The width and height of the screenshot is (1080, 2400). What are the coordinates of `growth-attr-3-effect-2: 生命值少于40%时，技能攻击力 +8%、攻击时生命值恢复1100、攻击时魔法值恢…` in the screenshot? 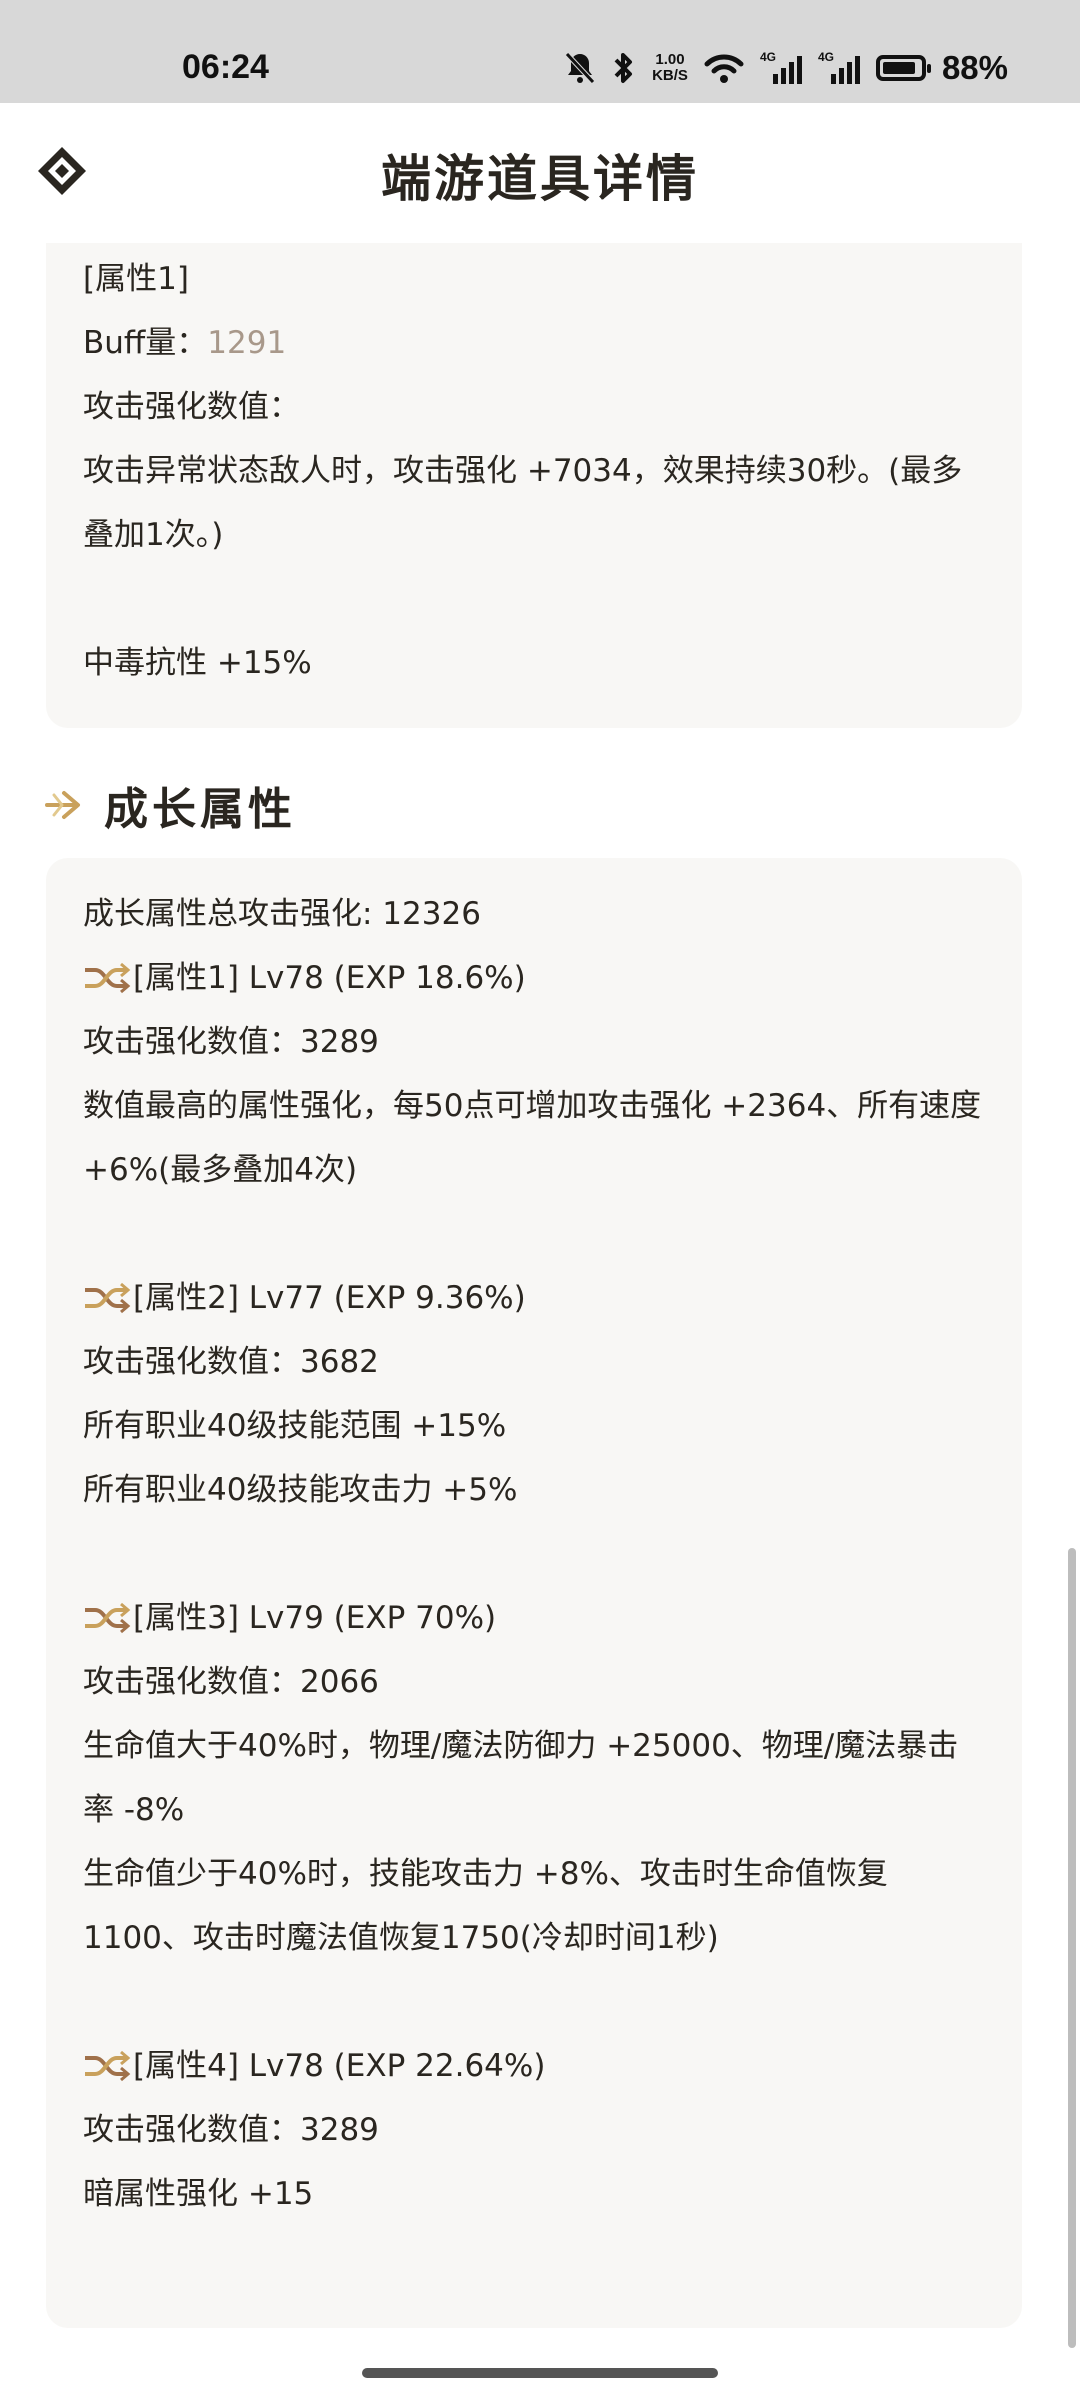 It's located at (485, 1906).